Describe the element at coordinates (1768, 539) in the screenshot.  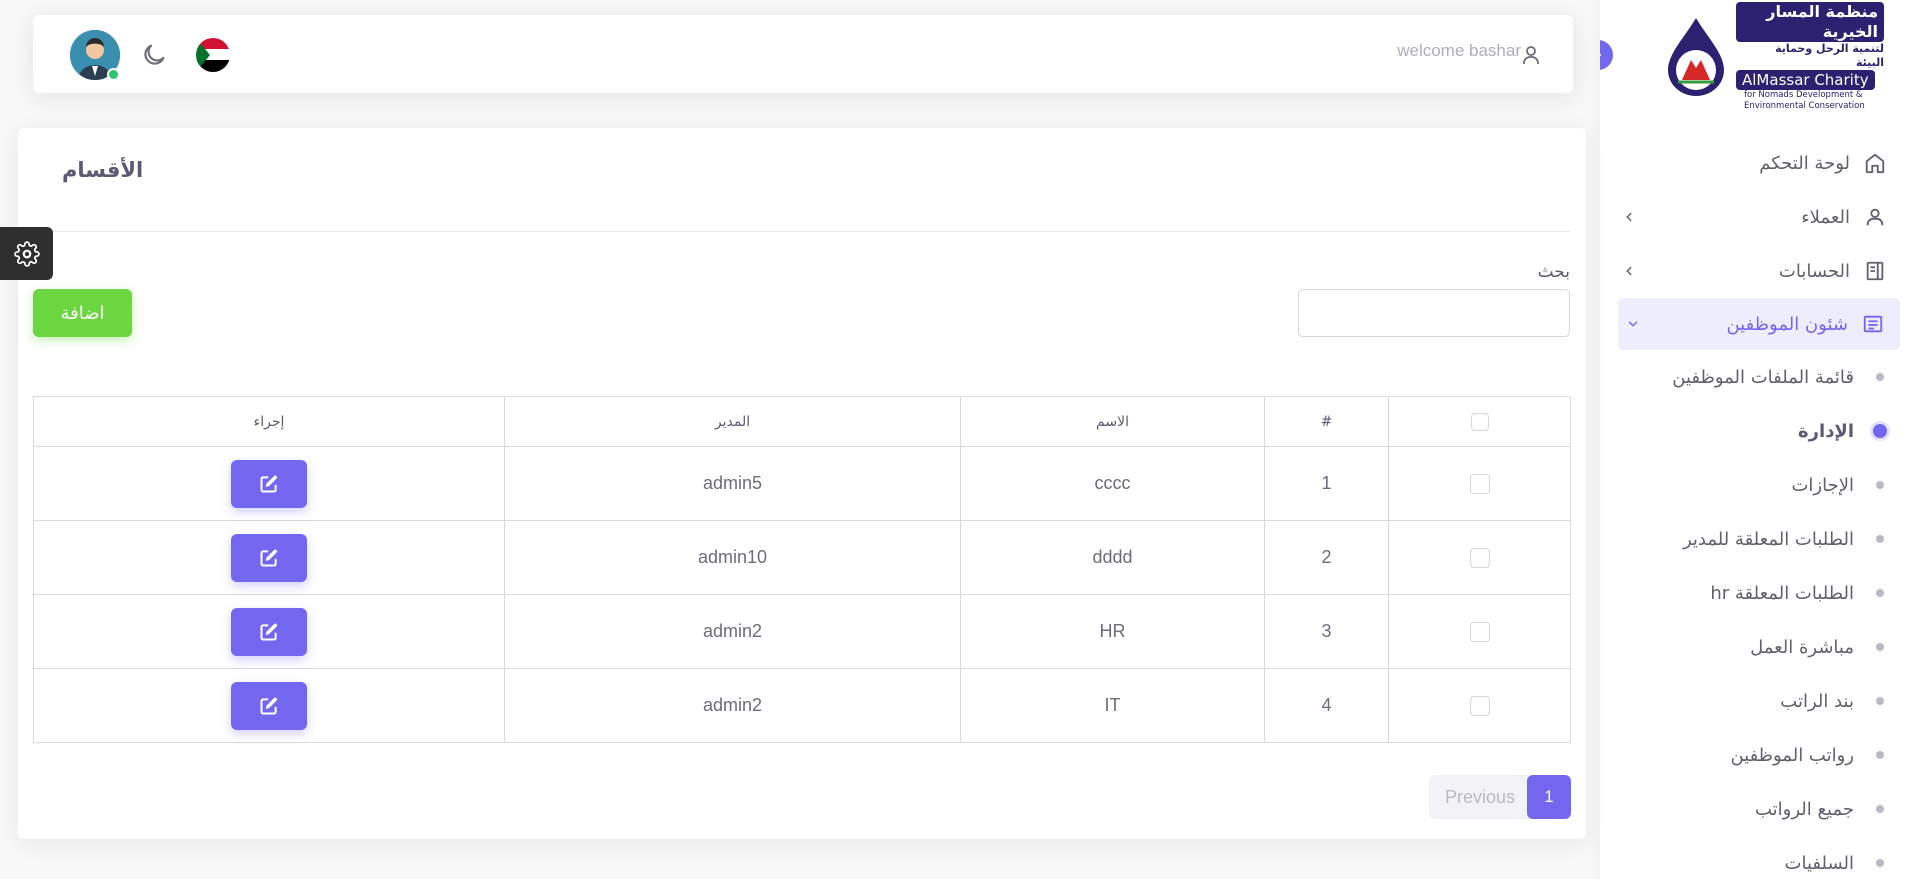
I see `sidebar-subitem-label: الطلبات المعلقة للمدير` at that location.